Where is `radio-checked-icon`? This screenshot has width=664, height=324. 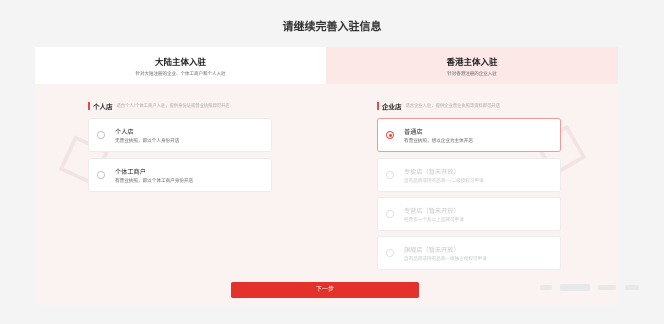
radio-checked-icon is located at coordinates (390, 135).